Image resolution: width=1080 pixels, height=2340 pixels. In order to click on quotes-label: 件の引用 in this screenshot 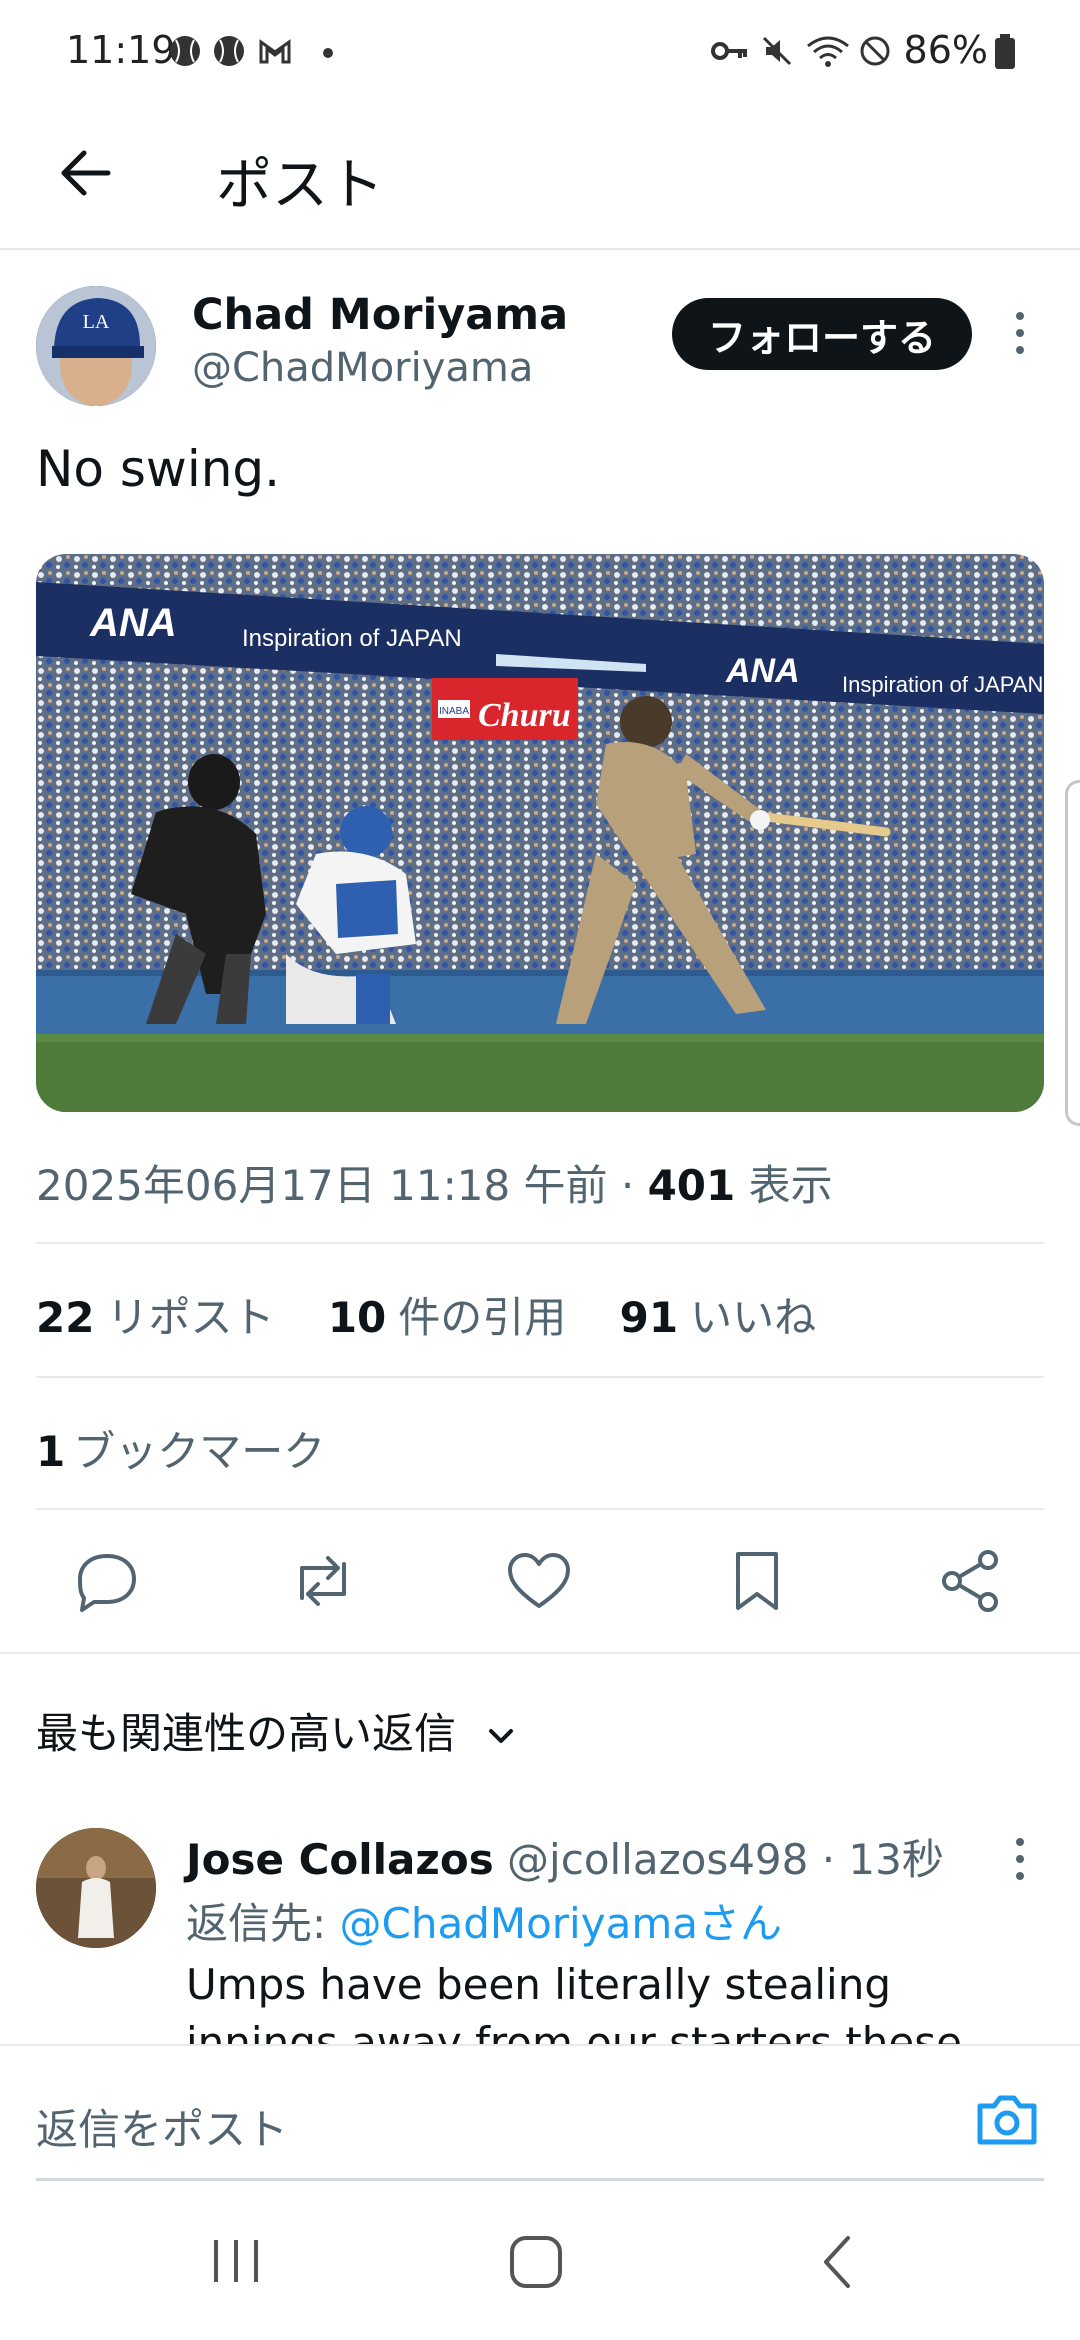, I will do `click(482, 1317)`.